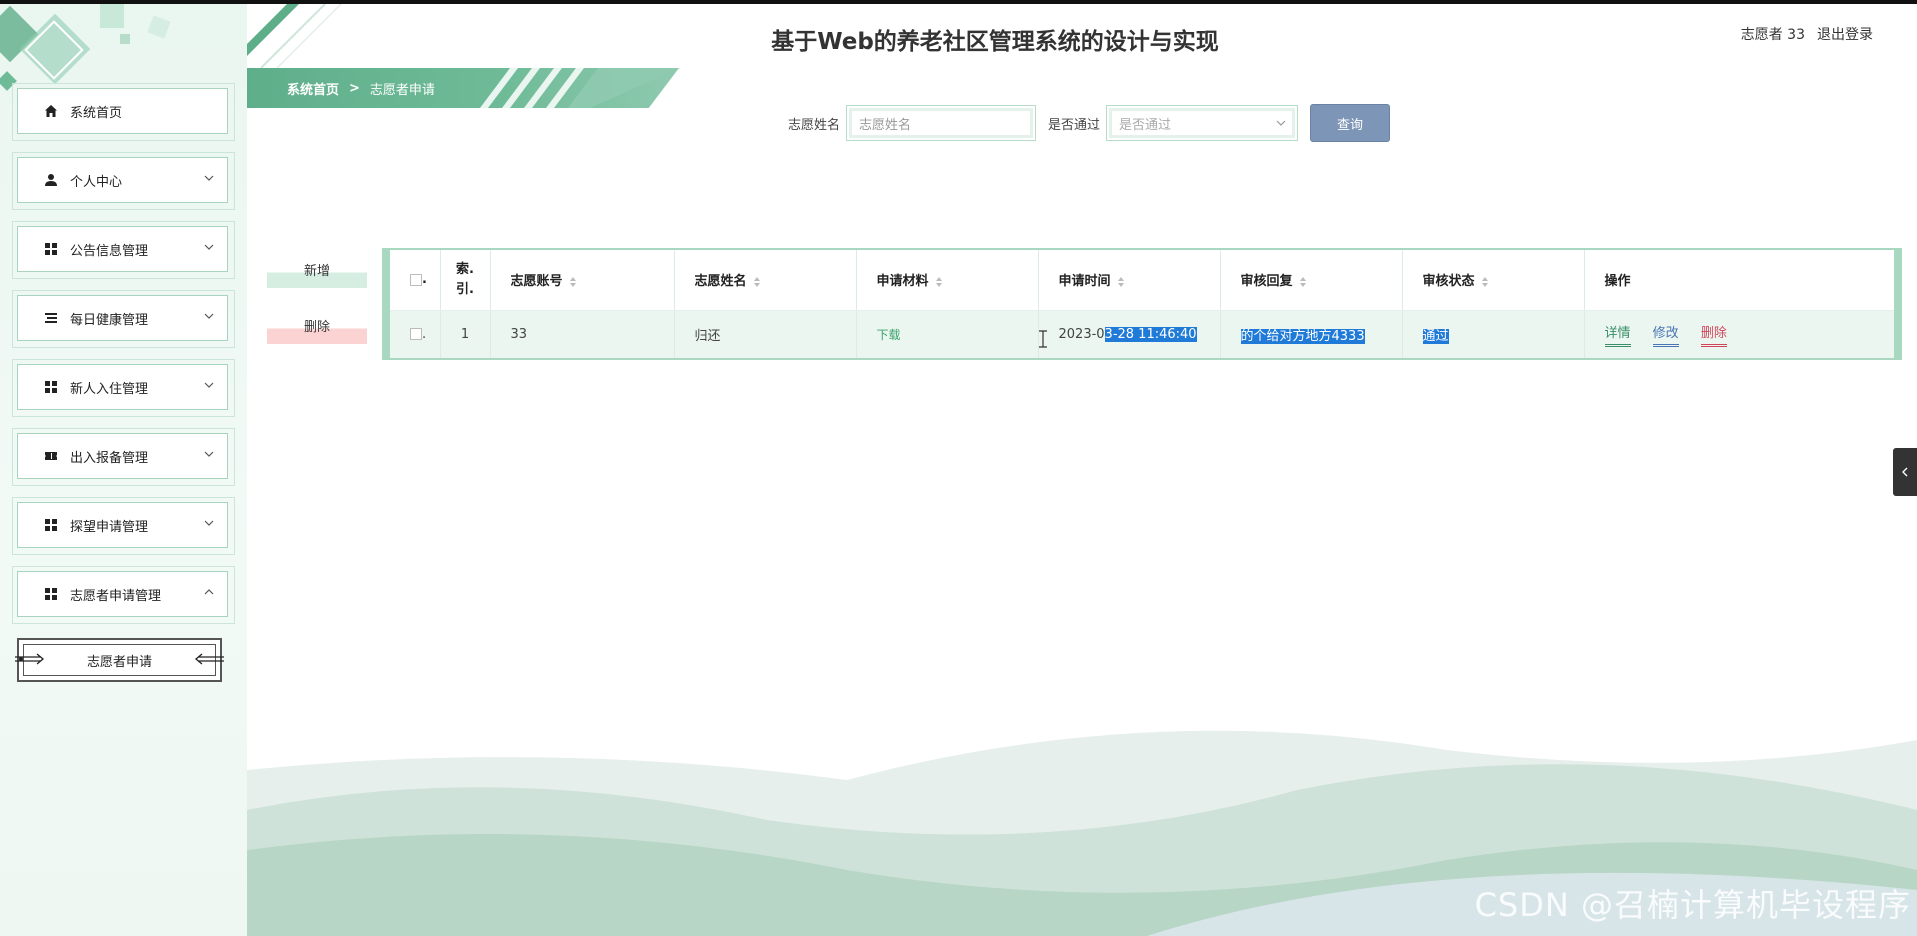  I want to click on page-title: 基于Web的养老社区管理系统的设计与实现, so click(995, 42).